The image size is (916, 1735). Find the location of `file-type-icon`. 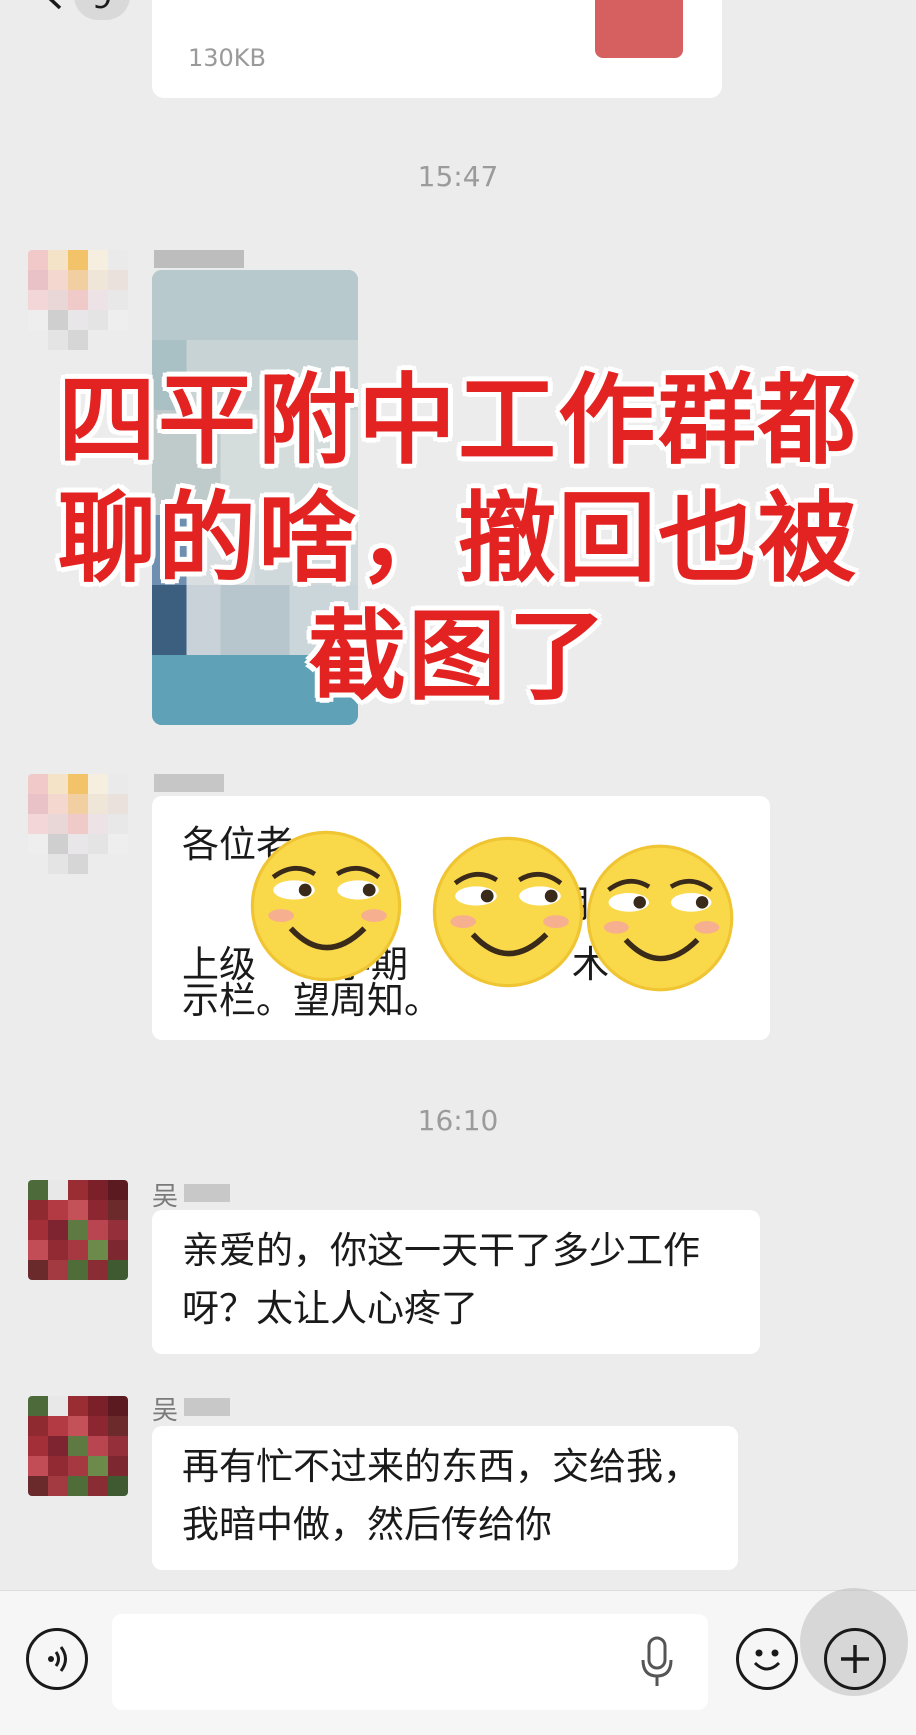

file-type-icon is located at coordinates (639, 29).